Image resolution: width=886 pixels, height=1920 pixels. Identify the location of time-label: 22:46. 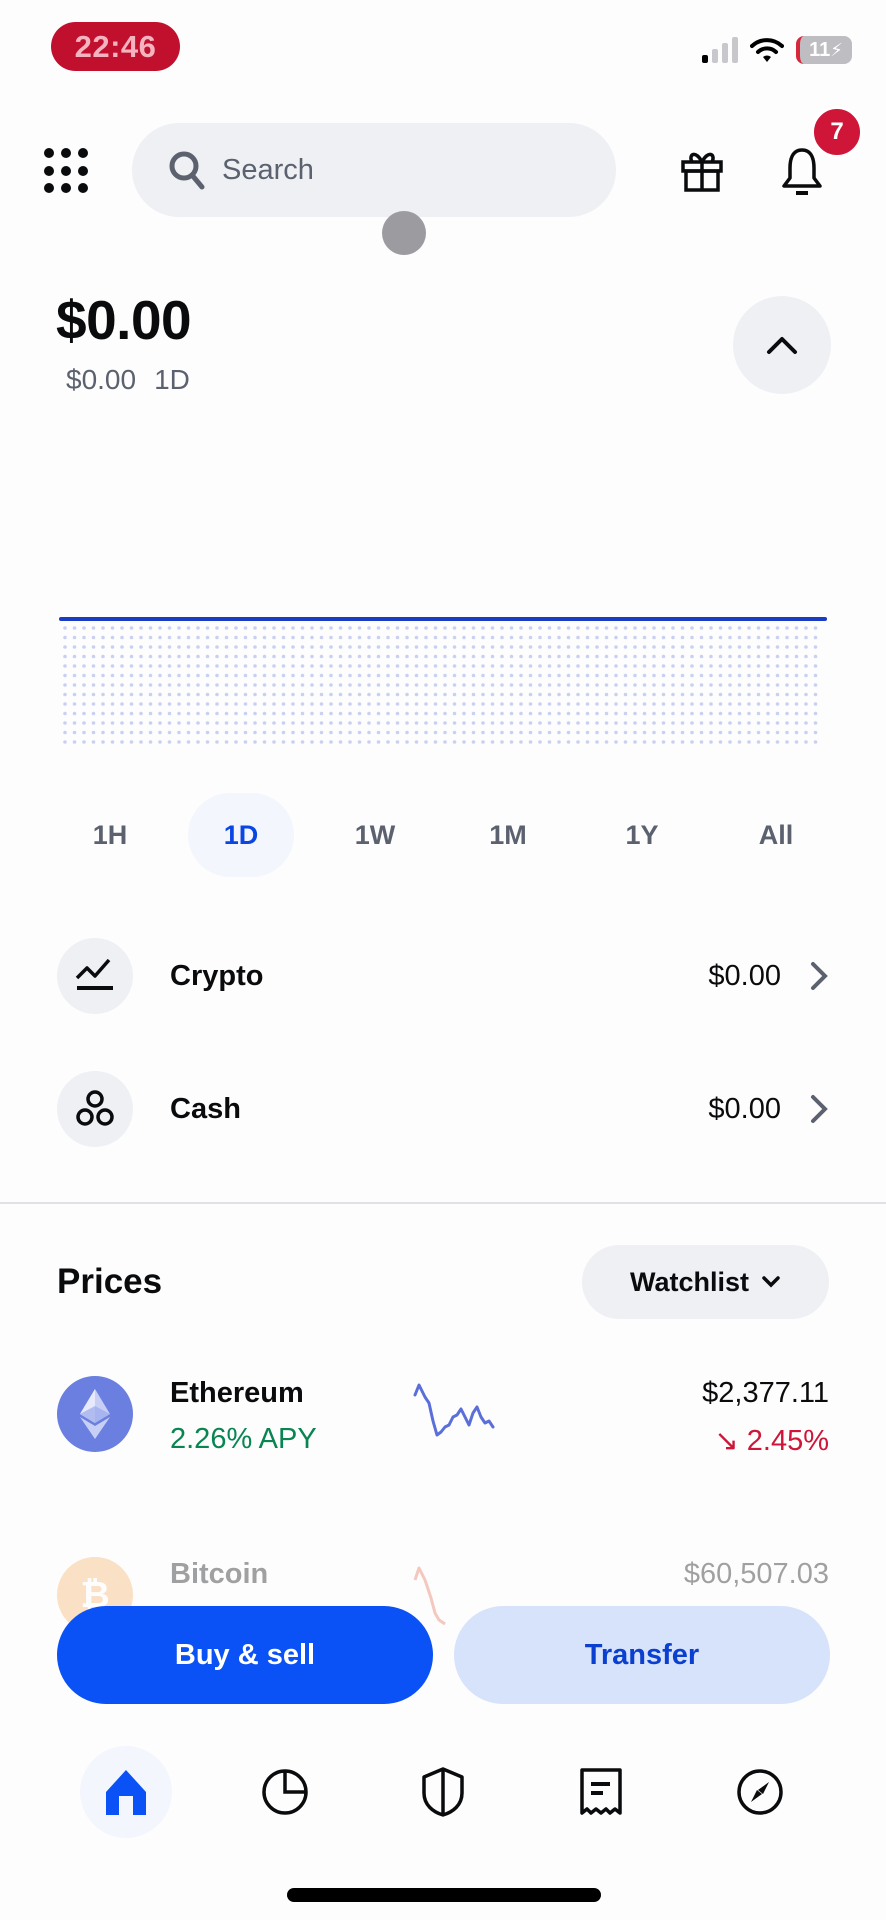
(115, 46).